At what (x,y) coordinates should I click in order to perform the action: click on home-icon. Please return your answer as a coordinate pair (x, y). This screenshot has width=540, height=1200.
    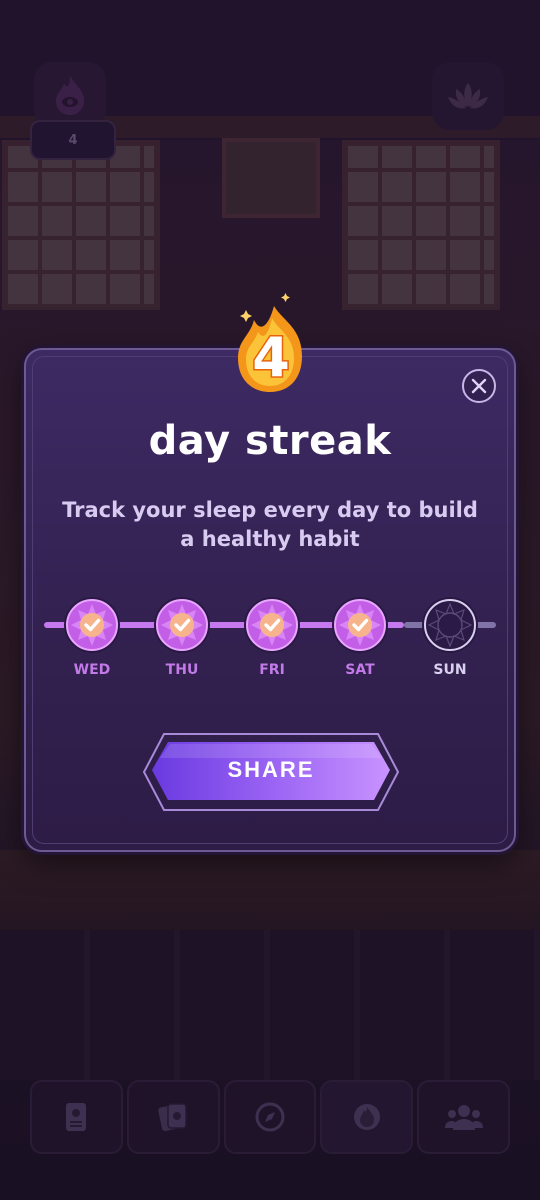
    Looking at the image, I should click on (366, 1117).